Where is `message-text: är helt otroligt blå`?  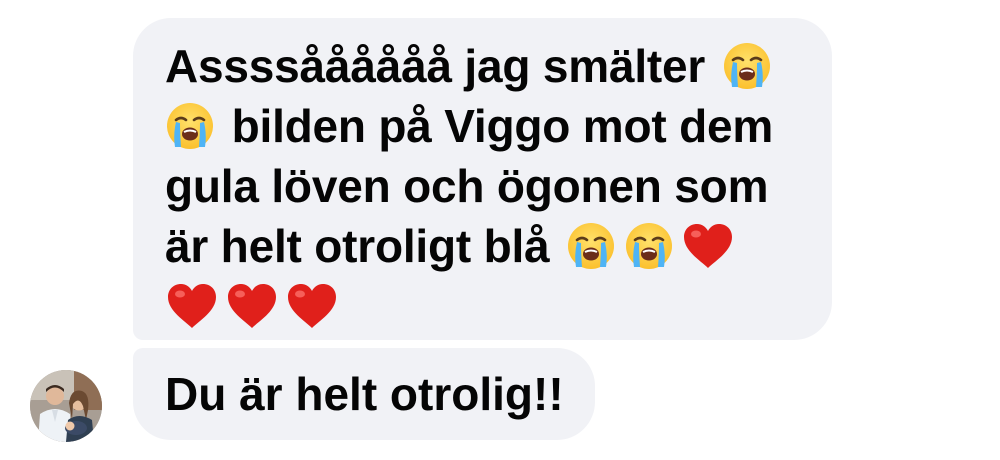
message-text: är helt otroligt blå is located at coordinates (357, 246).